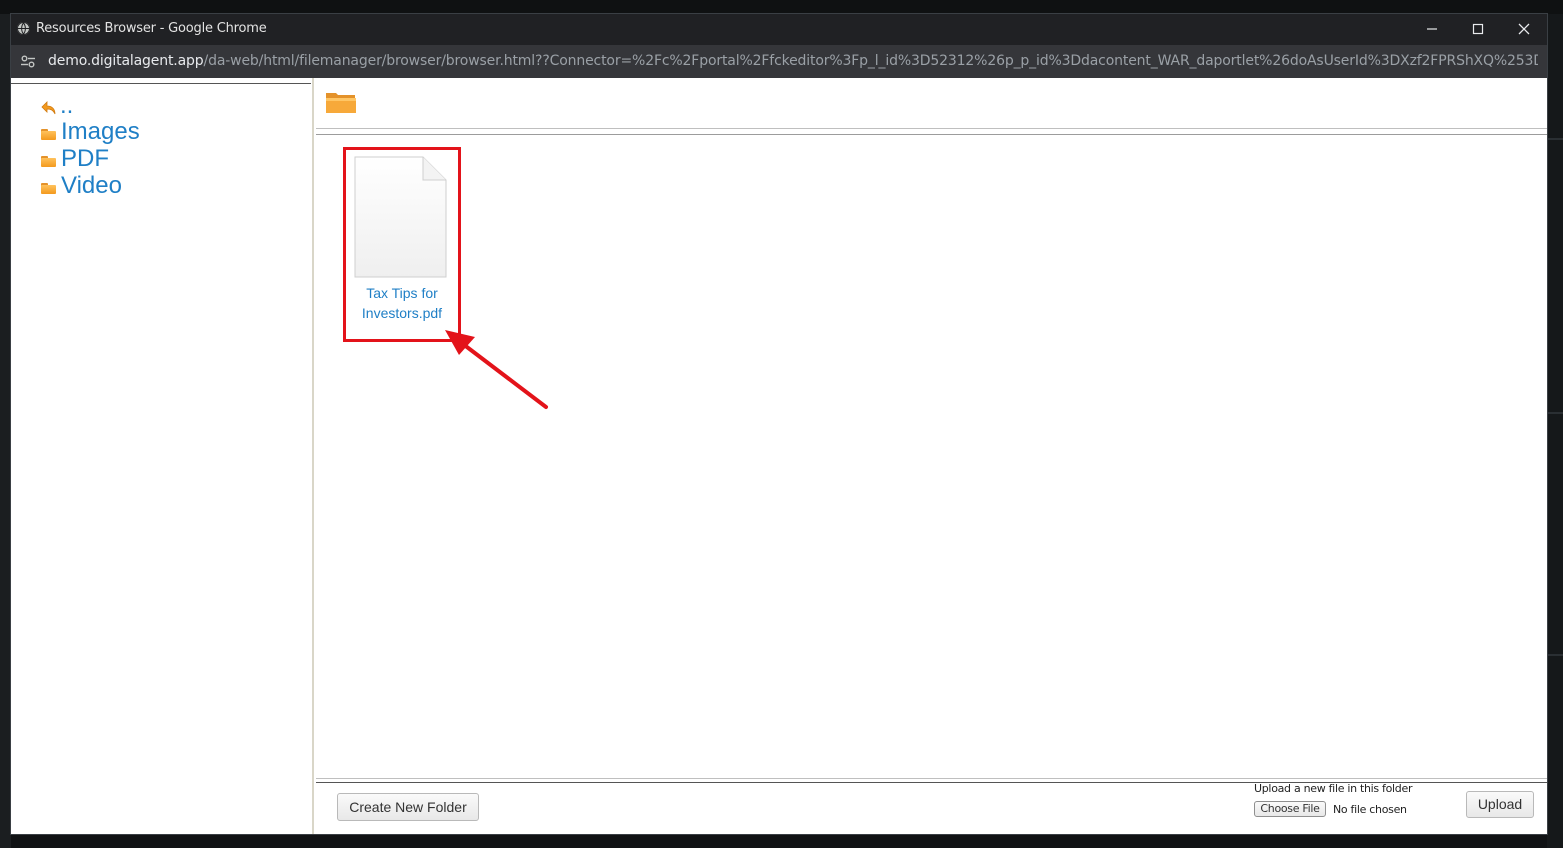 This screenshot has height=848, width=1563. I want to click on maximize-button, so click(1478, 29).